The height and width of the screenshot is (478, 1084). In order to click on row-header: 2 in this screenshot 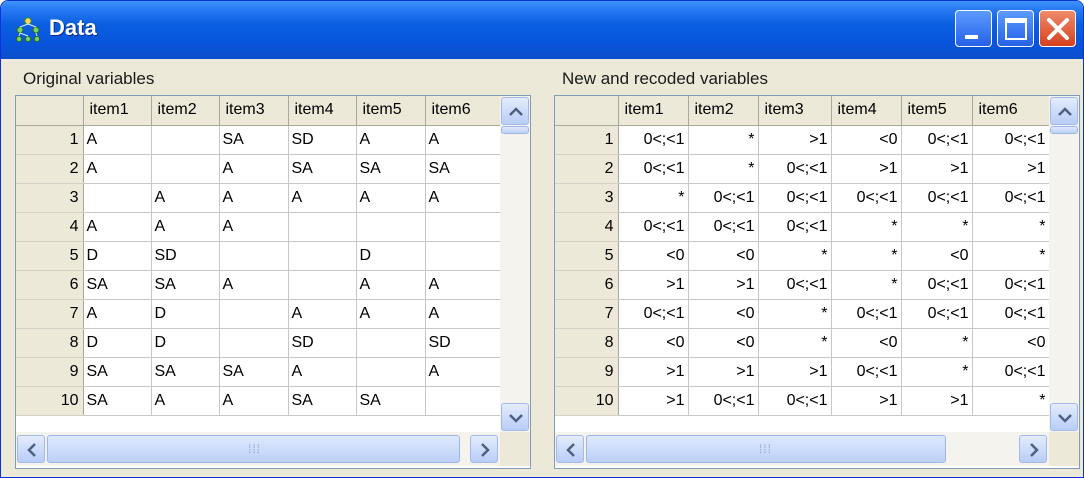, I will do `click(50, 169)`.